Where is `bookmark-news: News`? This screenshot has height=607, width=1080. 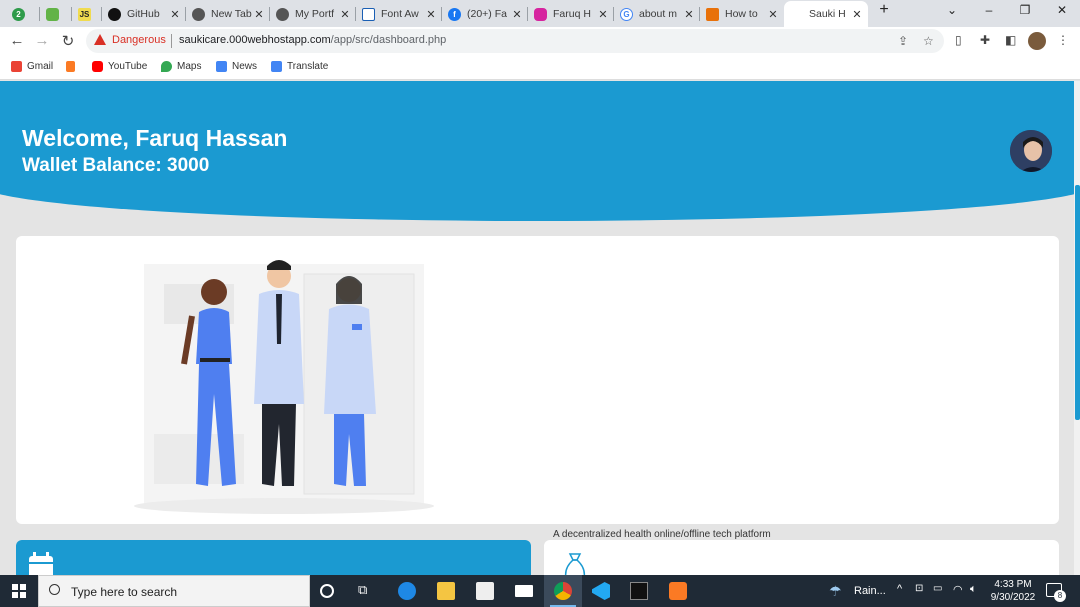 bookmark-news: News is located at coordinates (236, 66).